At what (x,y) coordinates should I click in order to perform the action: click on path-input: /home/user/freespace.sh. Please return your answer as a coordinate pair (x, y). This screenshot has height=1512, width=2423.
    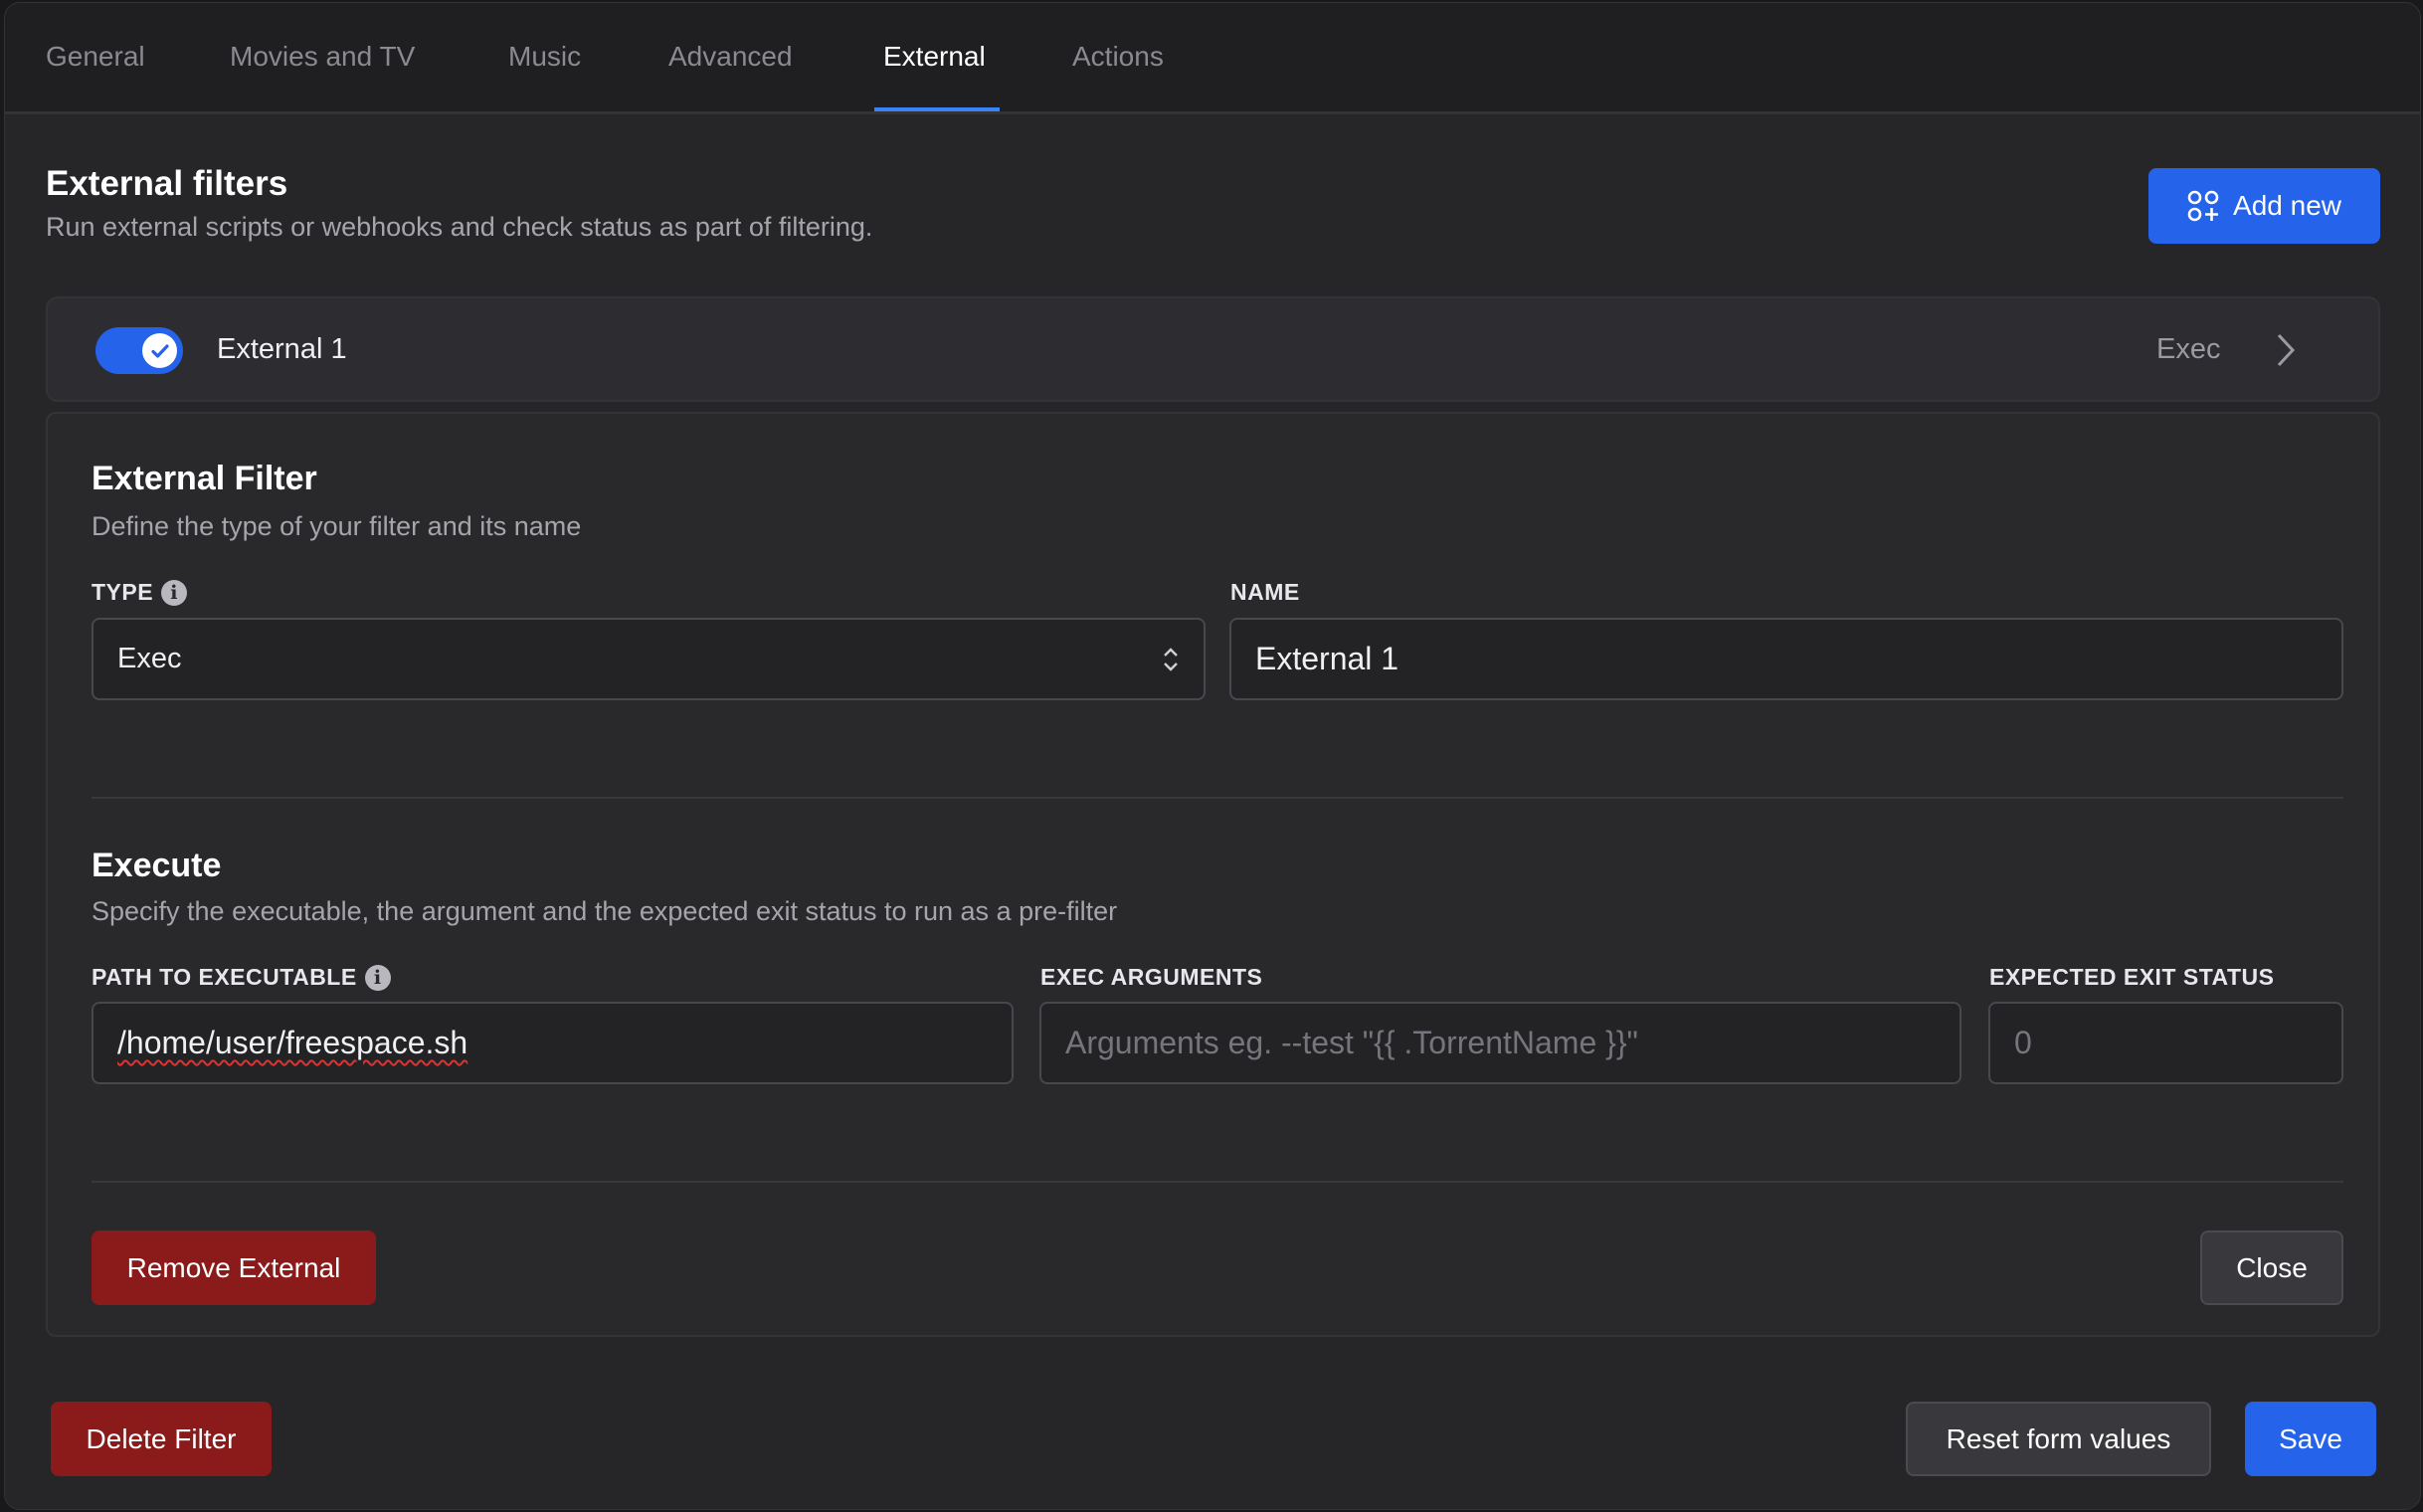
    Looking at the image, I should click on (553, 1043).